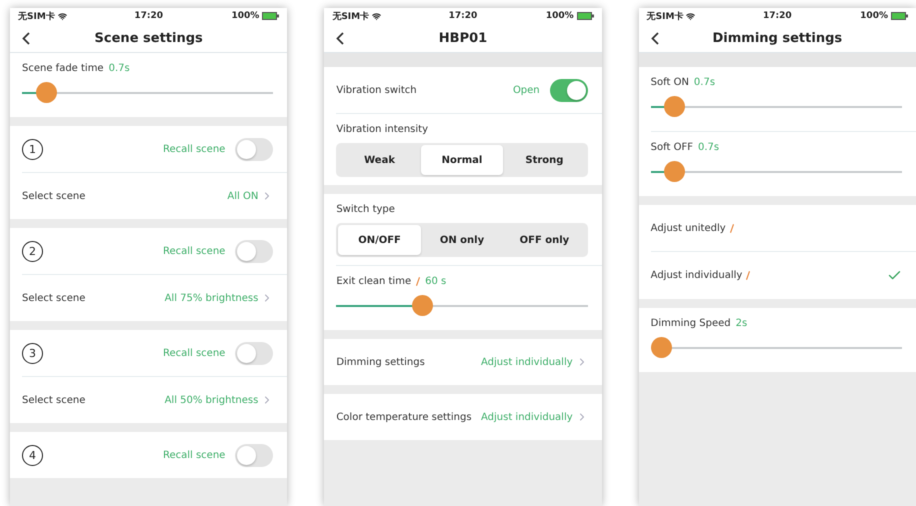 This screenshot has height=506, width=916. Describe the element at coordinates (669, 82) in the screenshot. I see `setting-label: Soft ON` at that location.